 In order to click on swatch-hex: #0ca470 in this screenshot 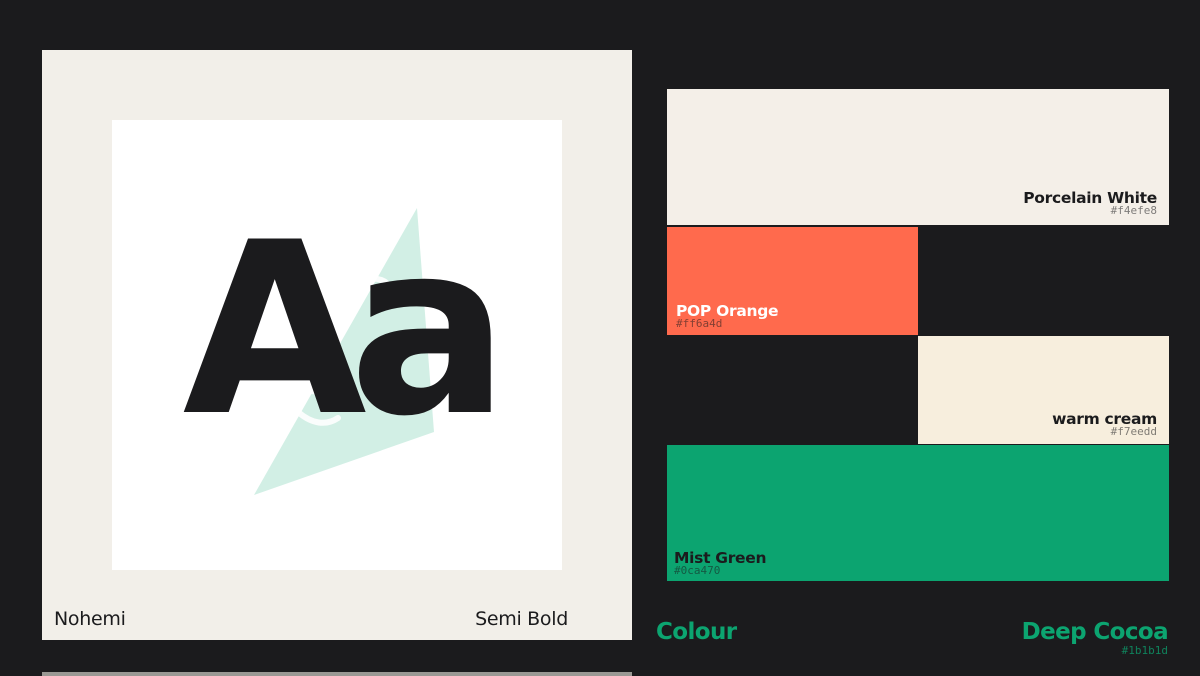, I will do `click(697, 570)`.